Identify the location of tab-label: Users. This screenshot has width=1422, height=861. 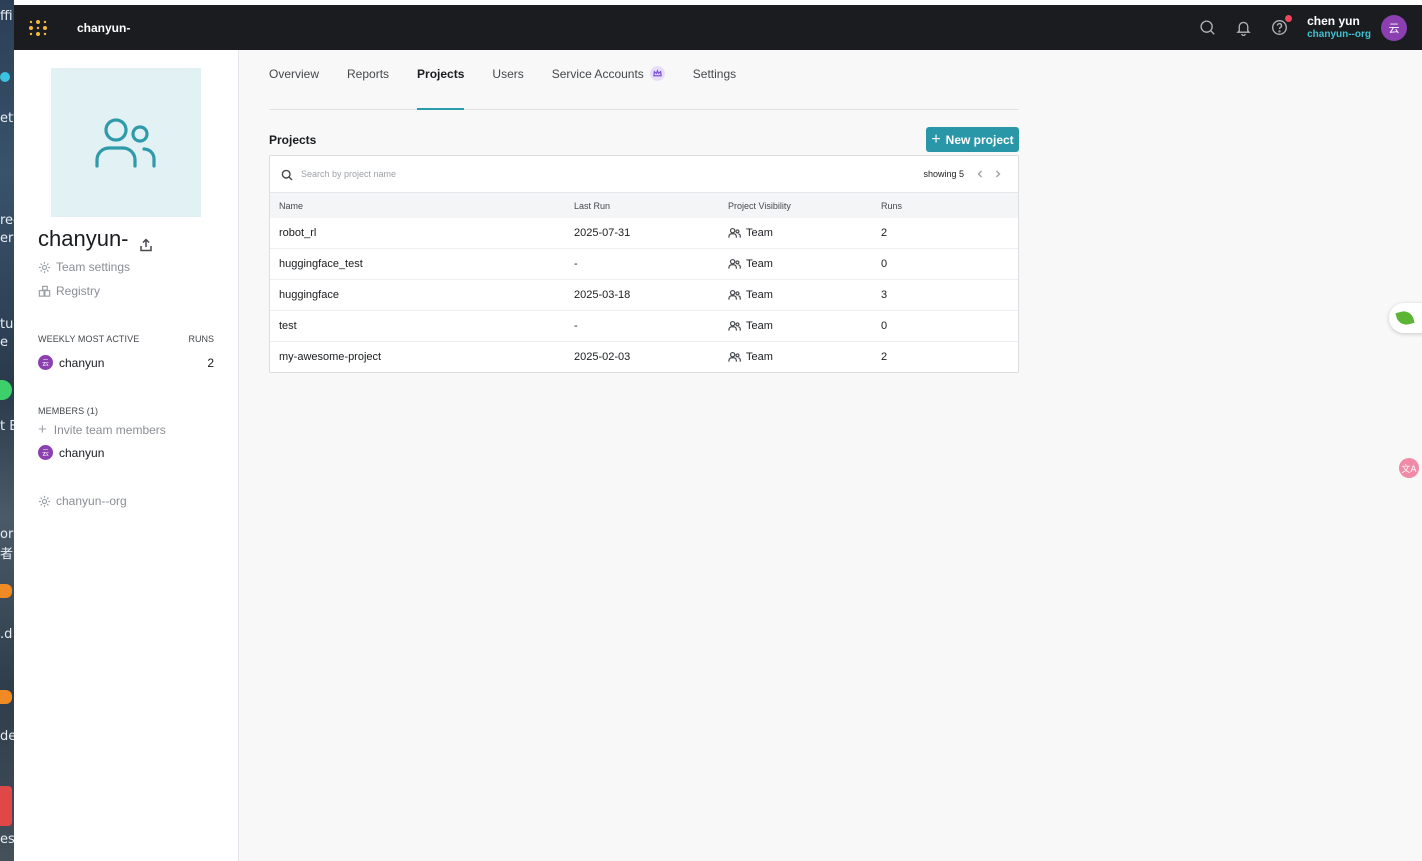
(508, 74).